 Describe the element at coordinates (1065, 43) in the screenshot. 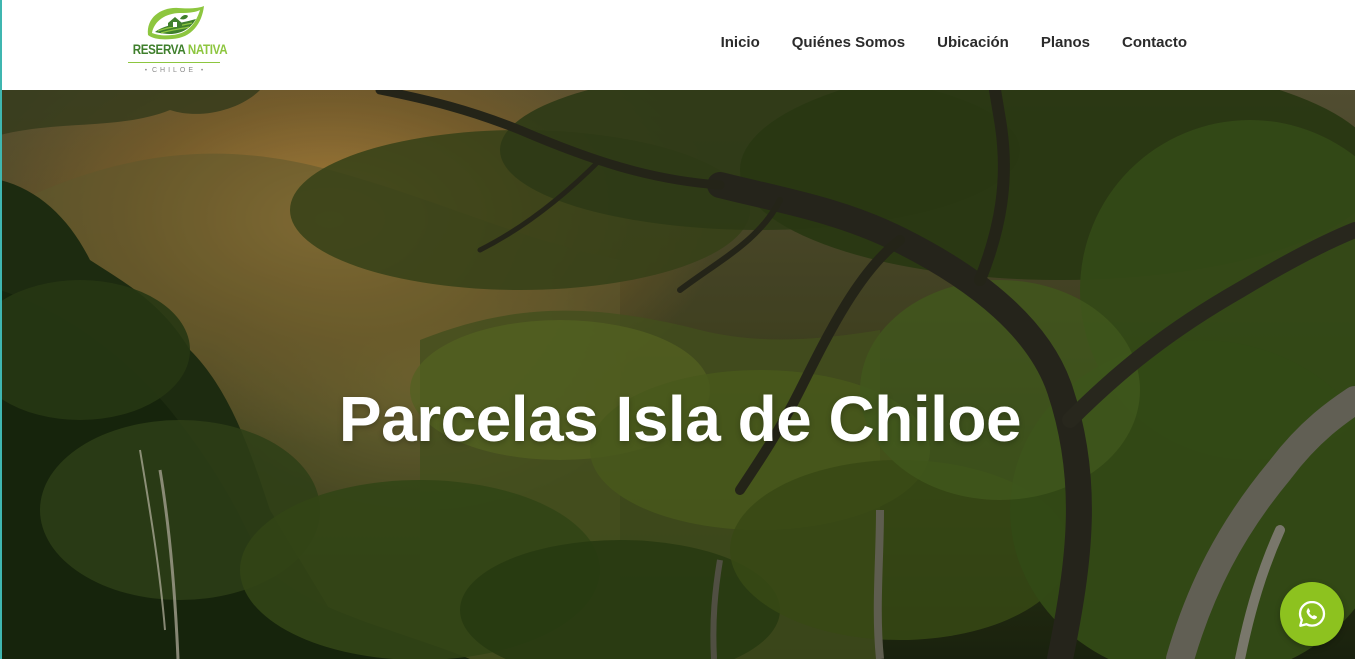

I see `nav-planos: Planos` at that location.